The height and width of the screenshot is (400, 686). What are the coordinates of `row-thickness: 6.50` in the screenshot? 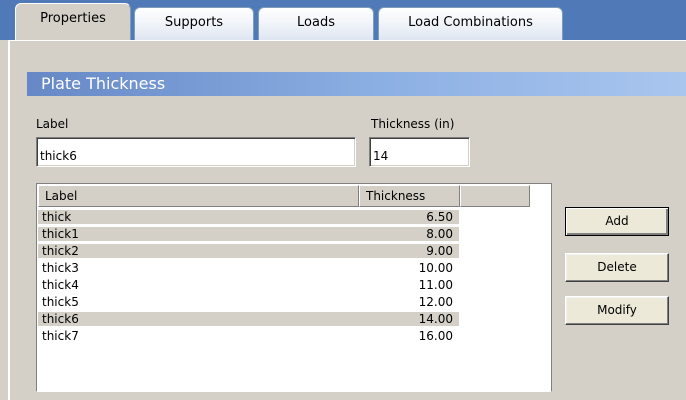 It's located at (439, 217).